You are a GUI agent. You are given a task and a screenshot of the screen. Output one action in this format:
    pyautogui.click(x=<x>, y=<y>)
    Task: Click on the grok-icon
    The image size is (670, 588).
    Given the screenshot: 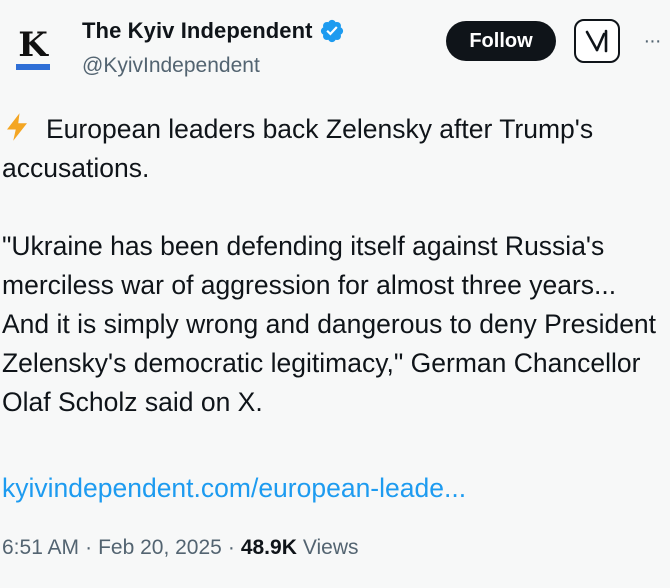 What is the action you would take?
    pyautogui.click(x=596, y=41)
    